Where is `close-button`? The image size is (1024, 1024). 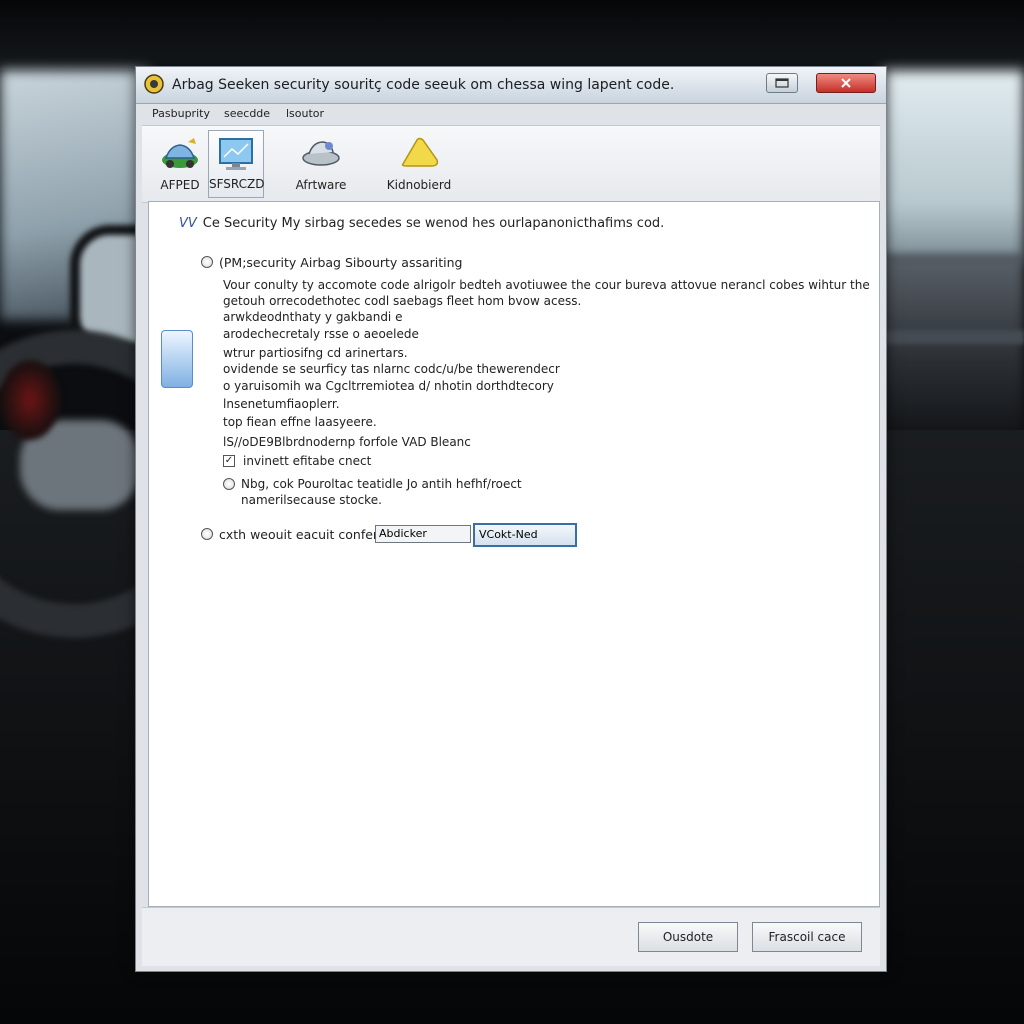 close-button is located at coordinates (846, 83).